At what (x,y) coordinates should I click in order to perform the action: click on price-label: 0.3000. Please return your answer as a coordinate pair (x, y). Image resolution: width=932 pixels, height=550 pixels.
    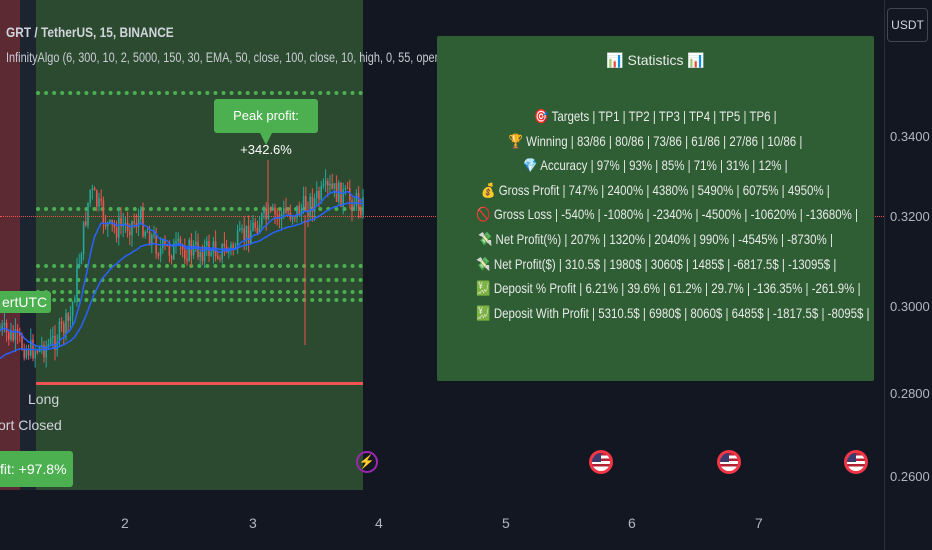
    Looking at the image, I should click on (910, 306).